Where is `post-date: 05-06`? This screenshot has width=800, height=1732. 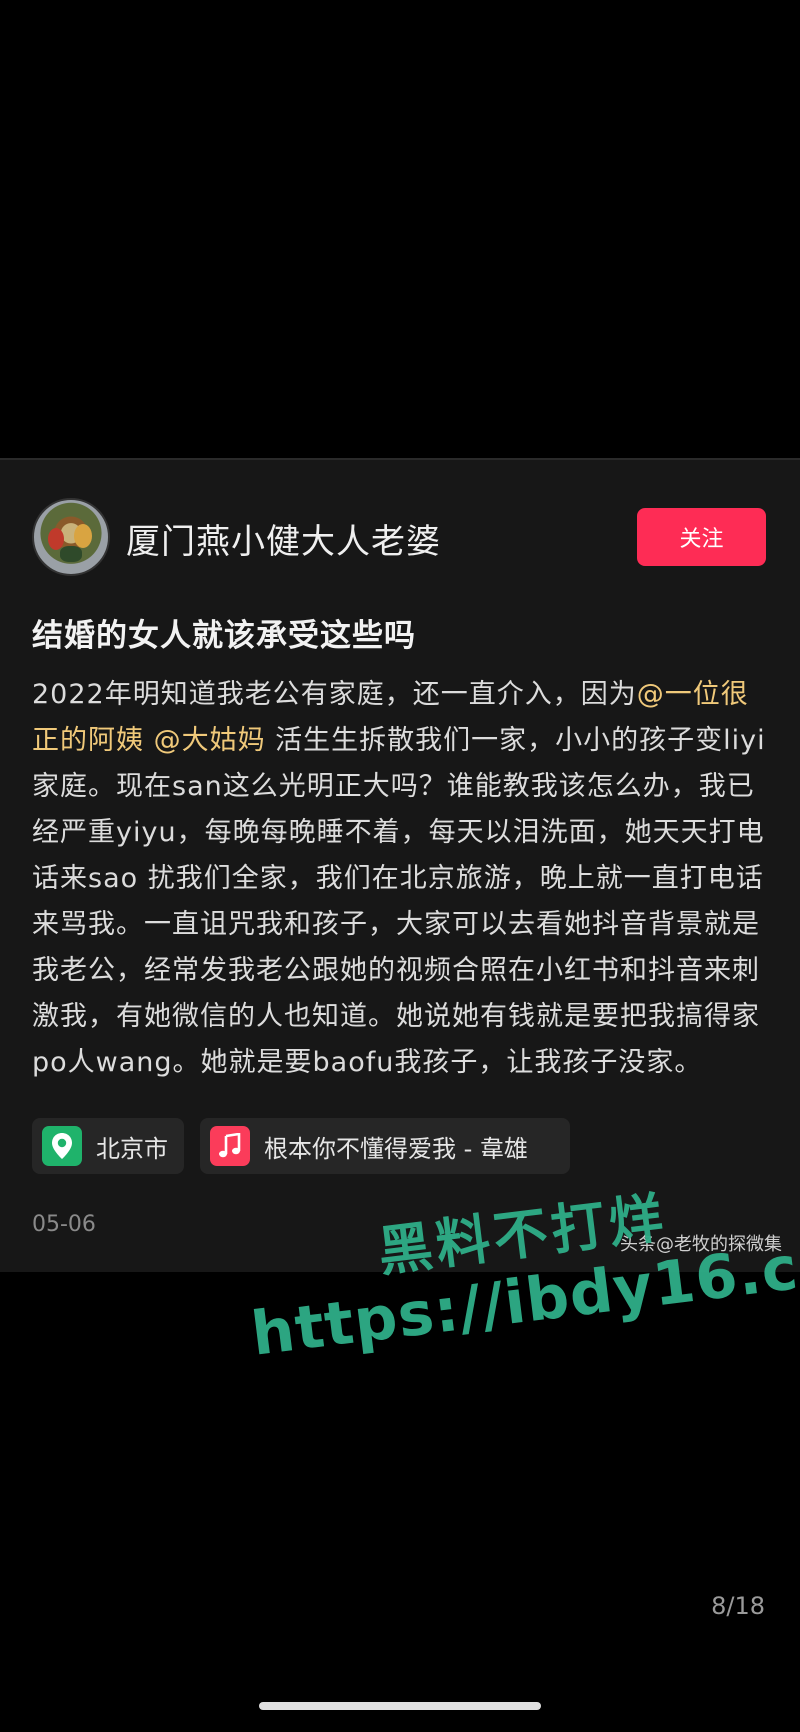 post-date: 05-06 is located at coordinates (64, 1224).